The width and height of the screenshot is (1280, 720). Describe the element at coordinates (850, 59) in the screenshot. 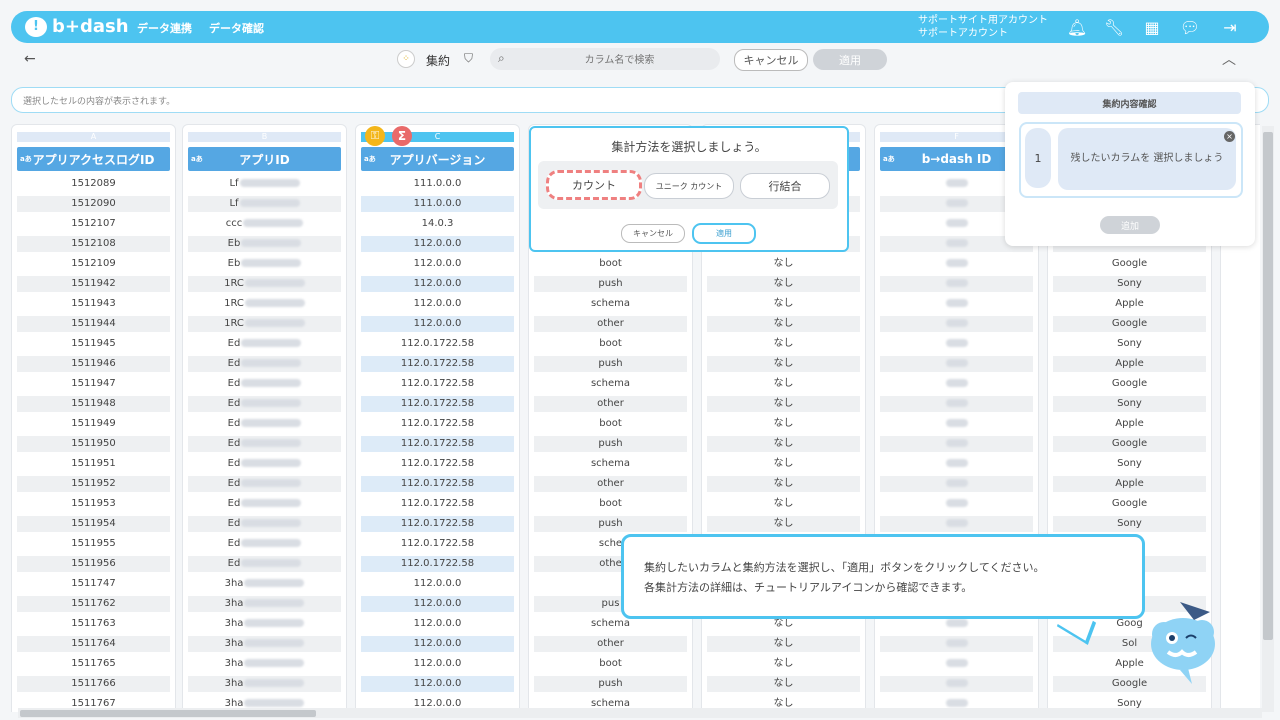

I see `apply-button: 適用` at that location.